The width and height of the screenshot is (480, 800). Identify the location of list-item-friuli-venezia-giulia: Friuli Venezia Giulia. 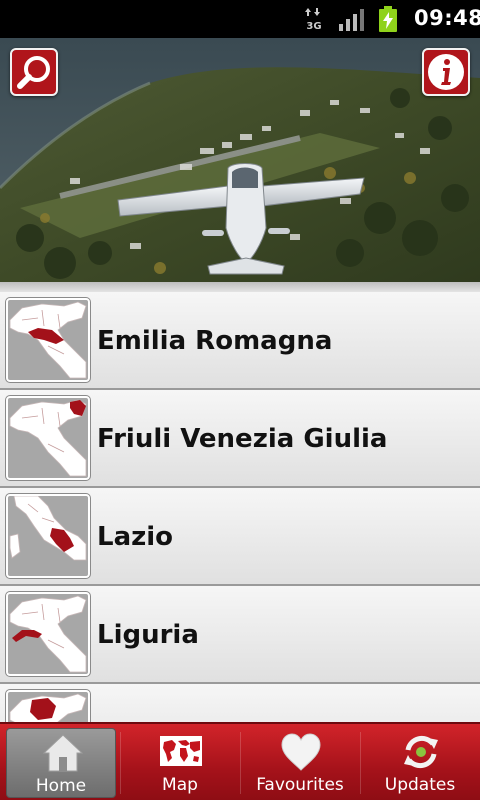
(240, 439).